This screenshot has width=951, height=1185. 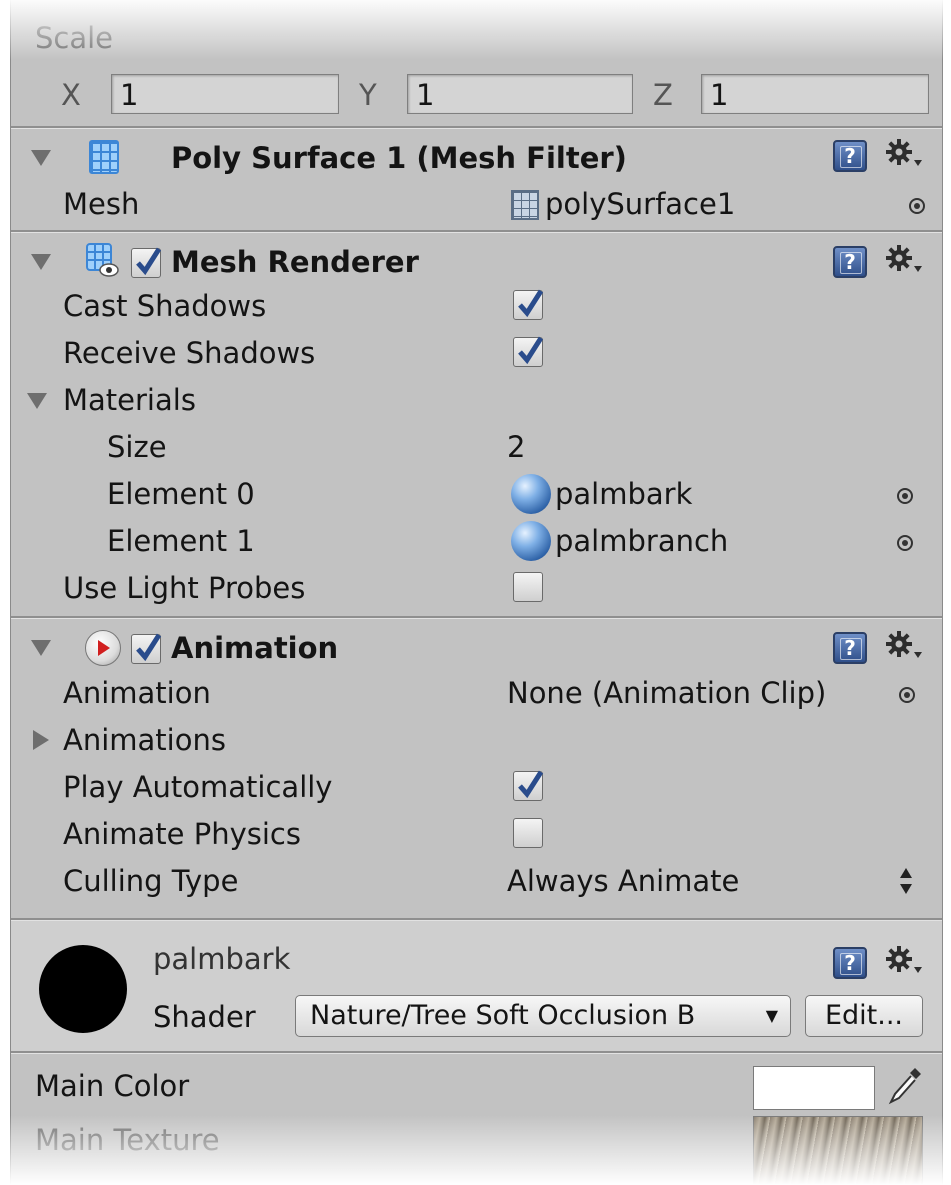 What do you see at coordinates (666, 693) in the screenshot?
I see `animation-clip-value: None (Animation Clip)` at bounding box center [666, 693].